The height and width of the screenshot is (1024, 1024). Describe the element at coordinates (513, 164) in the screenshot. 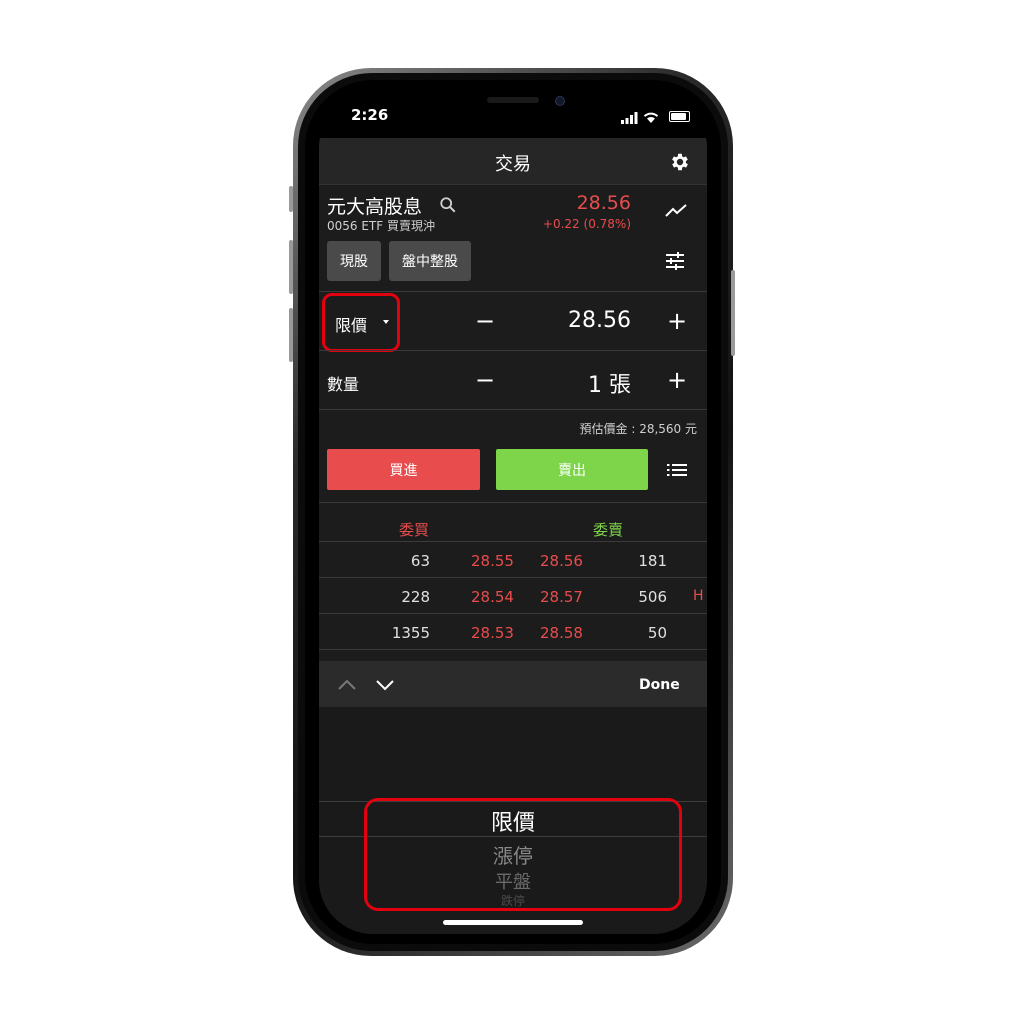

I see `page-title: 交易` at that location.